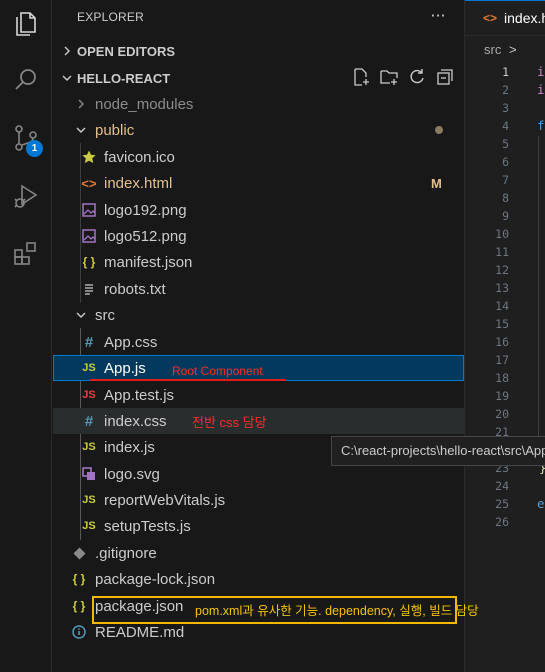 The image size is (545, 672). What do you see at coordinates (258, 183) in the screenshot?
I see `tree-item-index-html: <> index.html M` at bounding box center [258, 183].